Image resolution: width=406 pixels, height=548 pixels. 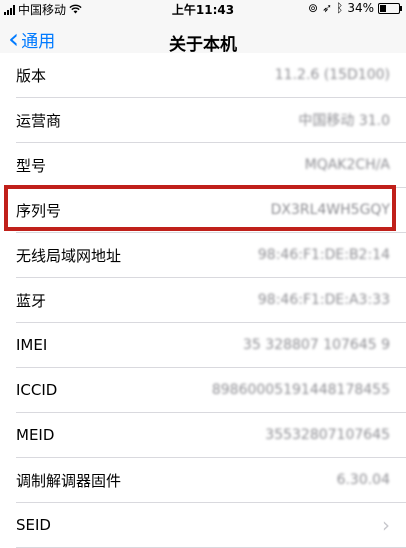 What do you see at coordinates (203, 45) in the screenshot?
I see `page-title: 关于本机` at bounding box center [203, 45].